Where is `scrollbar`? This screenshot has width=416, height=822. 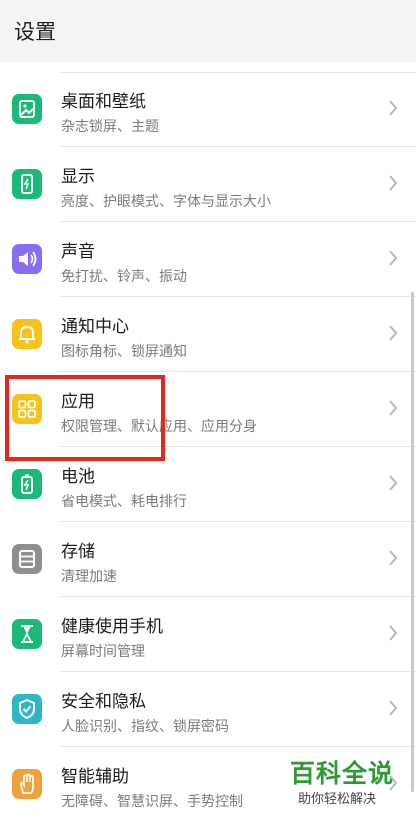 scrollbar is located at coordinates (412, 542).